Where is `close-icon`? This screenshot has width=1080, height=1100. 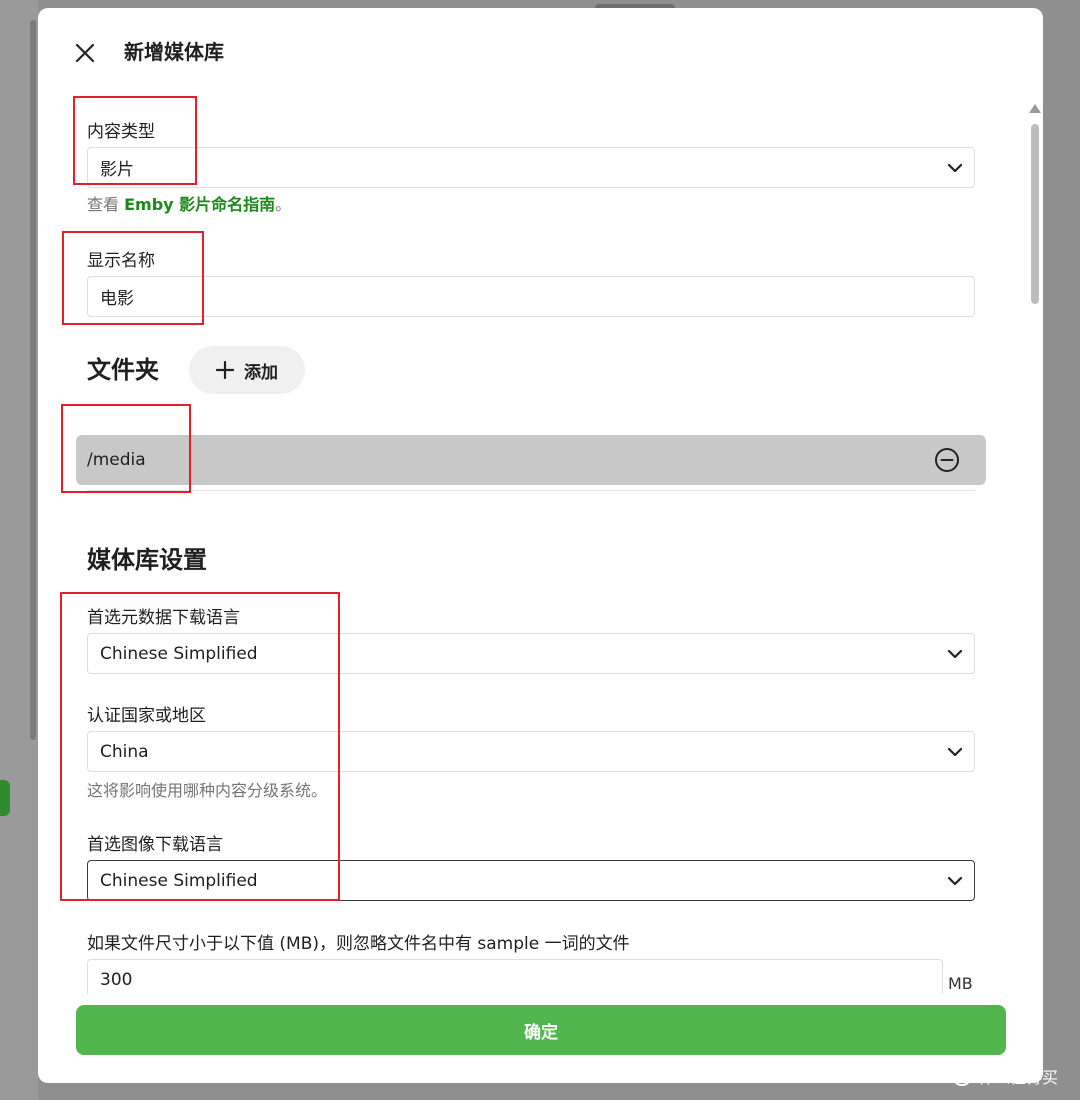
close-icon is located at coordinates (85, 53).